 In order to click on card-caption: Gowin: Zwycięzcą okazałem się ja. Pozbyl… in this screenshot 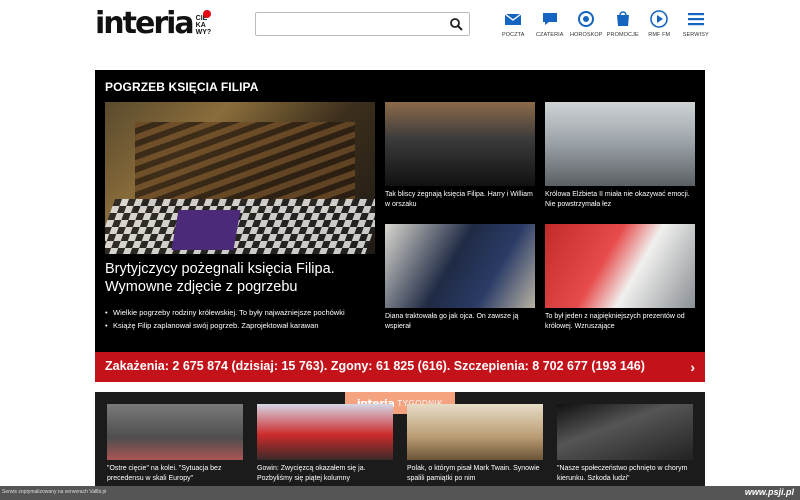, I will do `click(311, 473)`.